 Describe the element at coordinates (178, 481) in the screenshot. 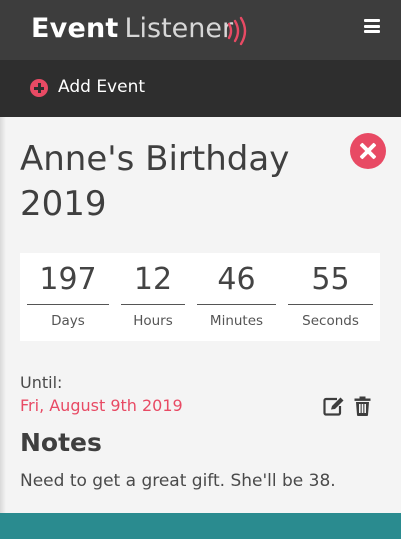

I see `notes-text: Need to get a great gift. She'll be 38.` at that location.